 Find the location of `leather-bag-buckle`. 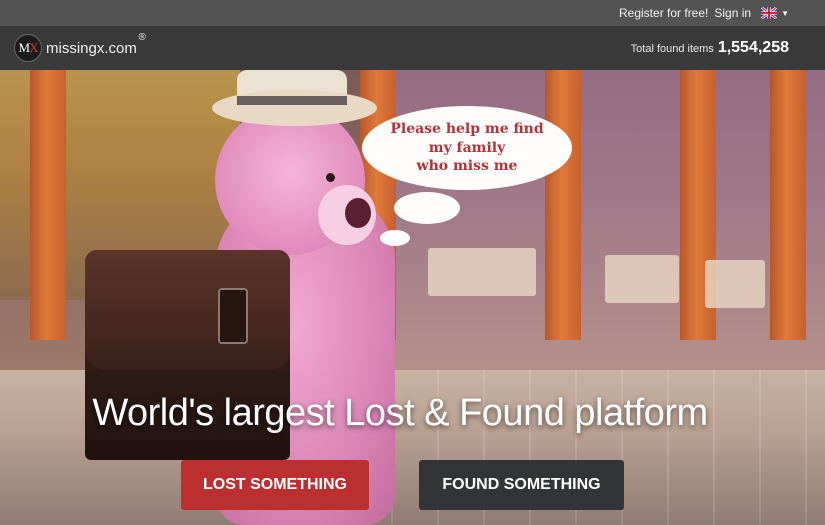

leather-bag-buckle is located at coordinates (233, 316).